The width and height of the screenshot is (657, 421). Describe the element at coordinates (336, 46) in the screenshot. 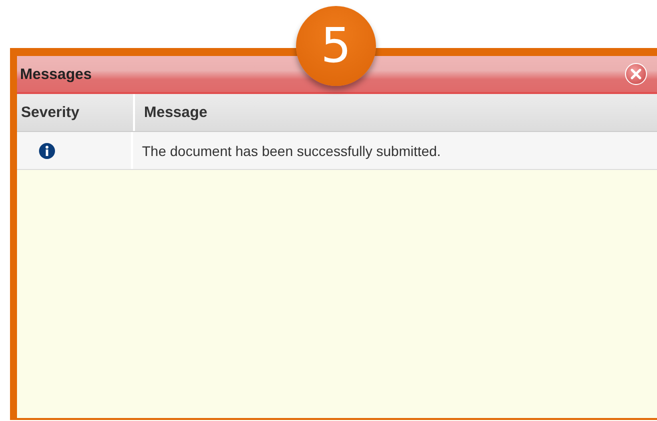

I see `step-badge: 5` at that location.